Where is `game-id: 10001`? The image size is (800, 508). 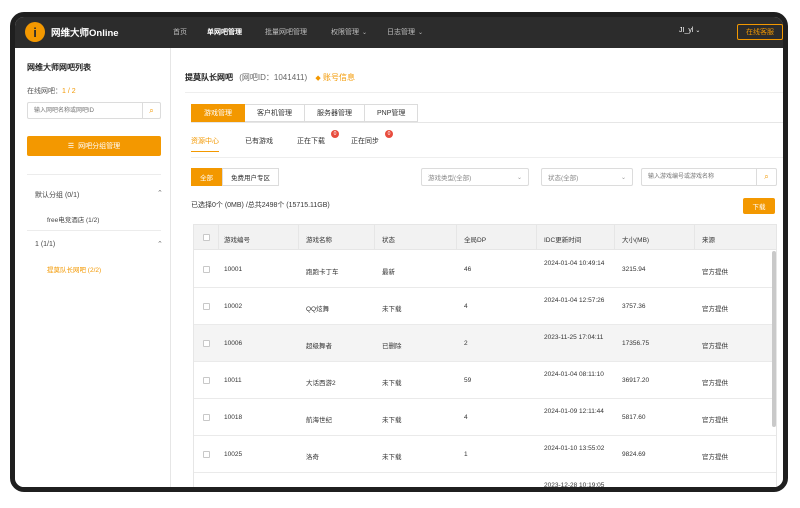
game-id: 10001 is located at coordinates (233, 269).